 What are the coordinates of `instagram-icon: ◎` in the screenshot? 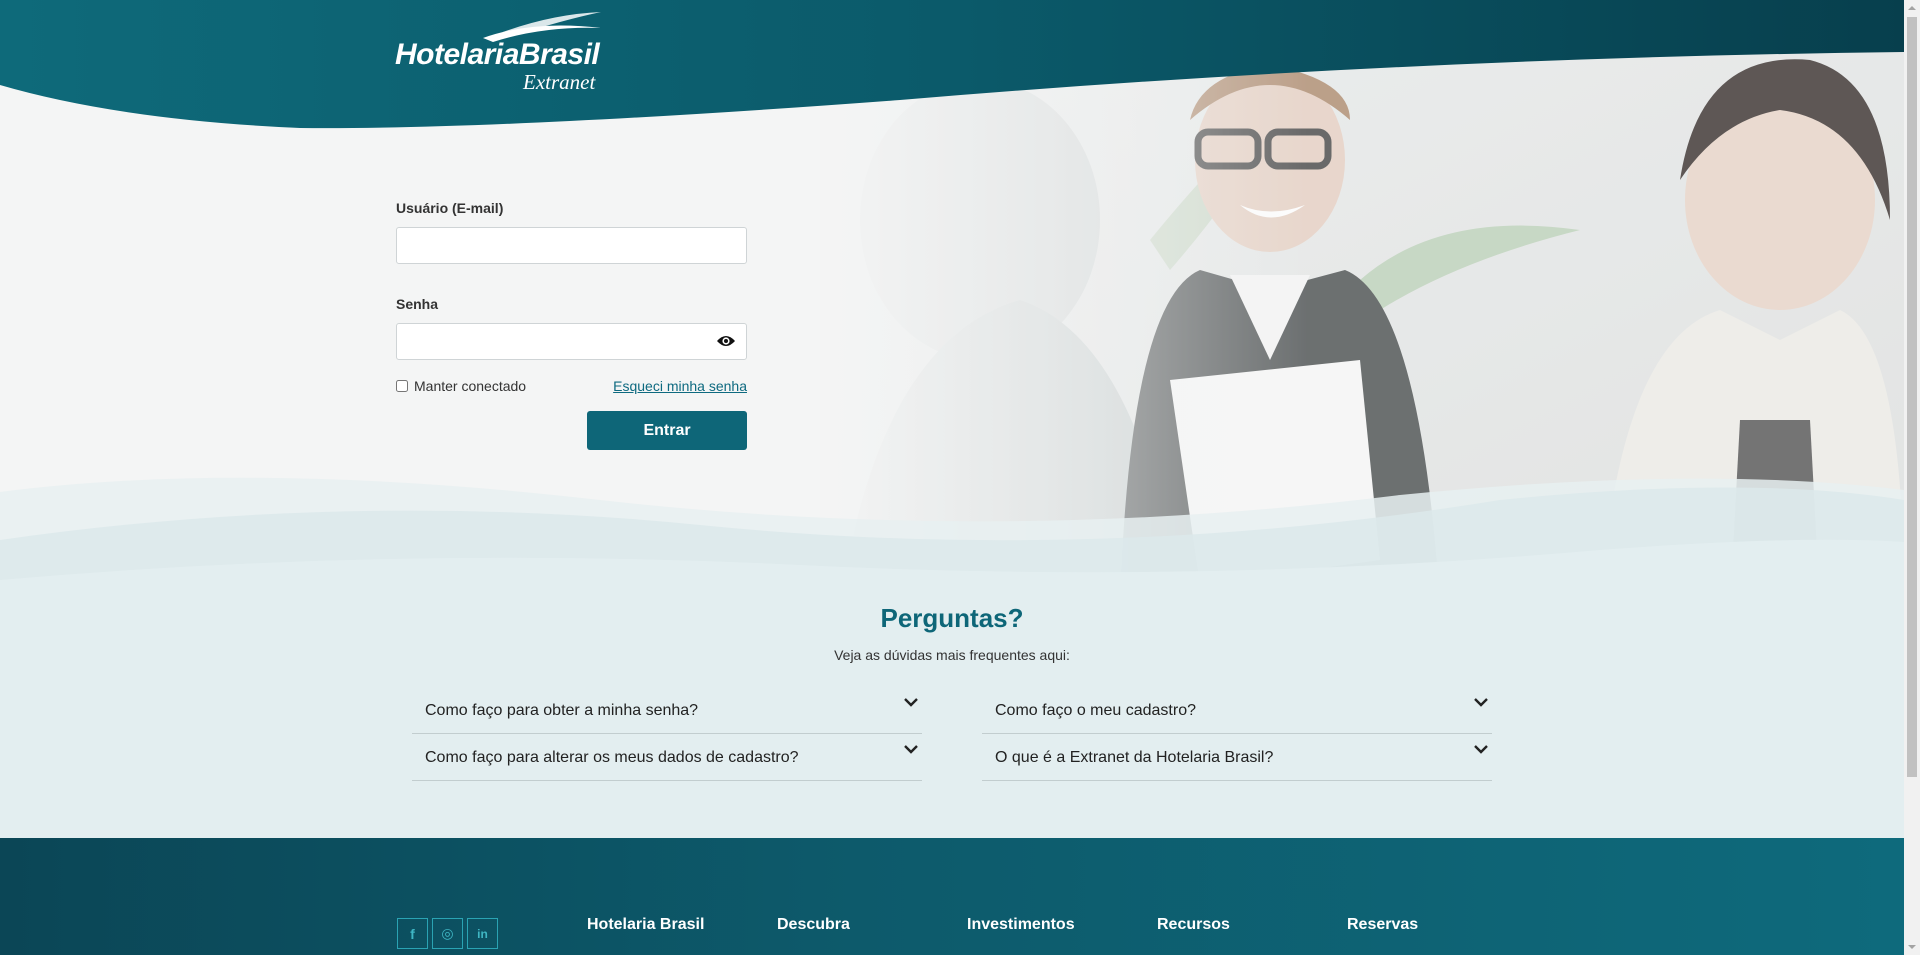 It's located at (447, 933).